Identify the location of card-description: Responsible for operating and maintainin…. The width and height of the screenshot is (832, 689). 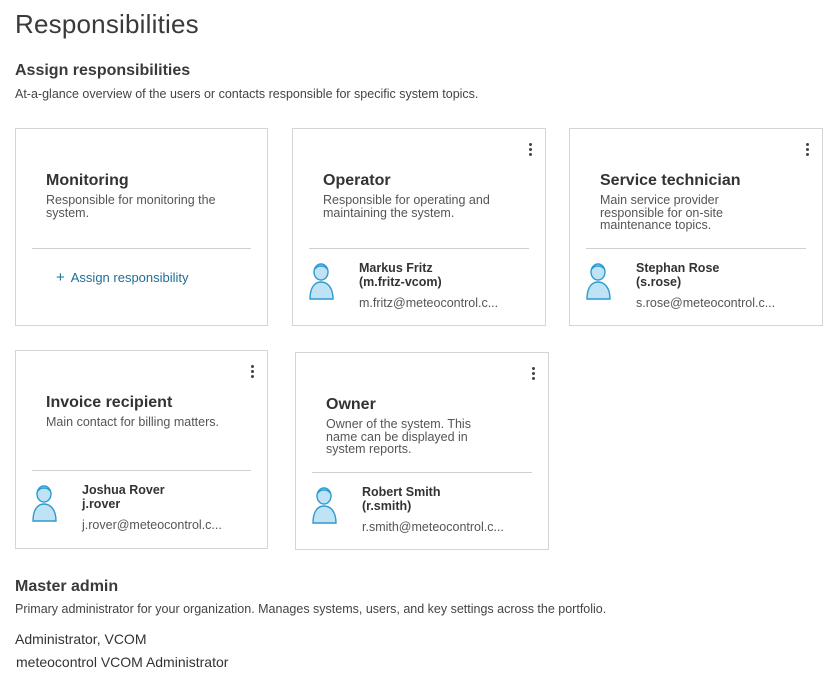
(406, 206).